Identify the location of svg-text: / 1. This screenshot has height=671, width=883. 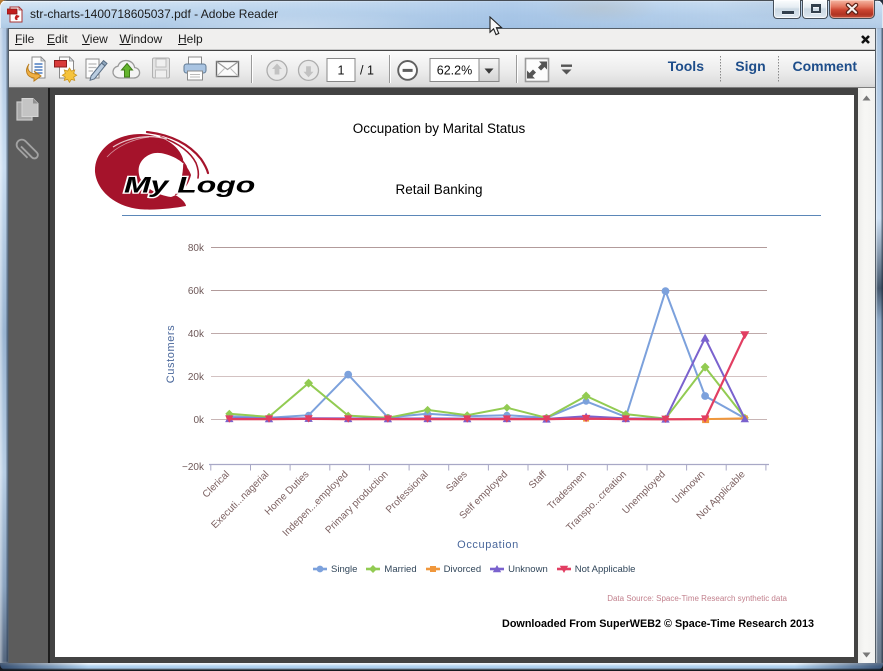
(367, 71).